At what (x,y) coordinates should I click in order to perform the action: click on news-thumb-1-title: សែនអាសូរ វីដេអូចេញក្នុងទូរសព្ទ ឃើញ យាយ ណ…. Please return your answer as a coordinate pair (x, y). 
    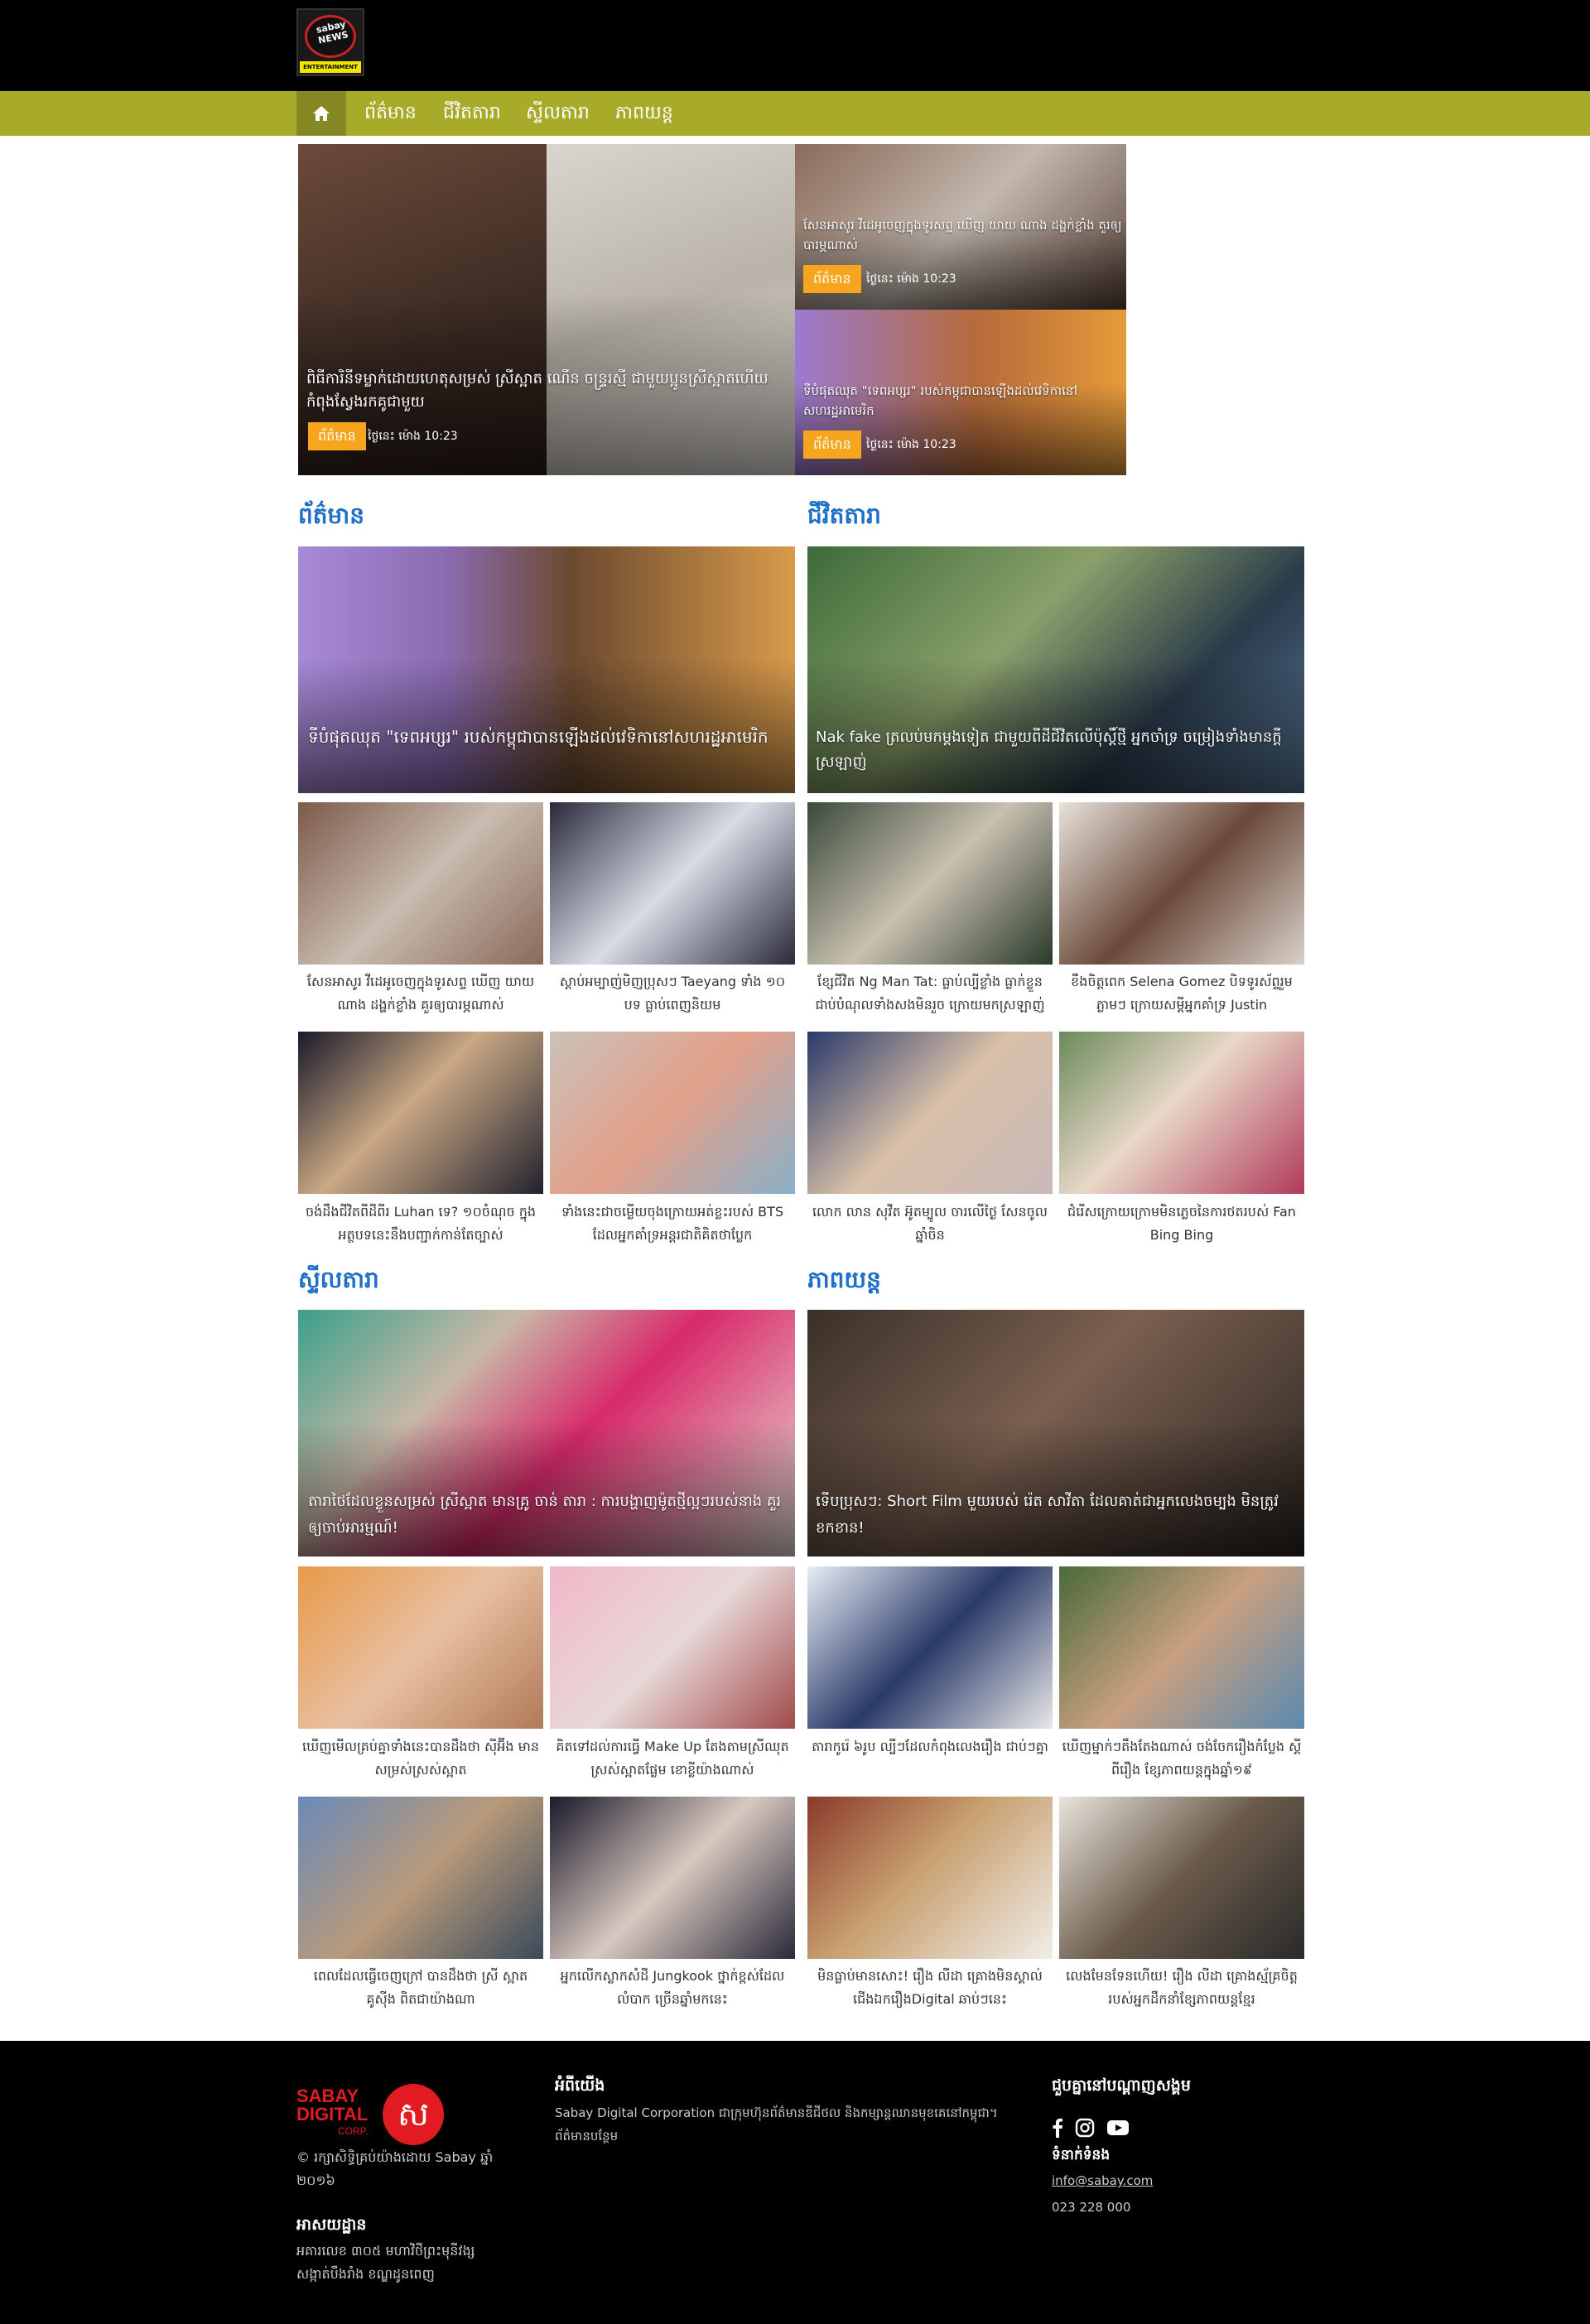
    Looking at the image, I should click on (420, 993).